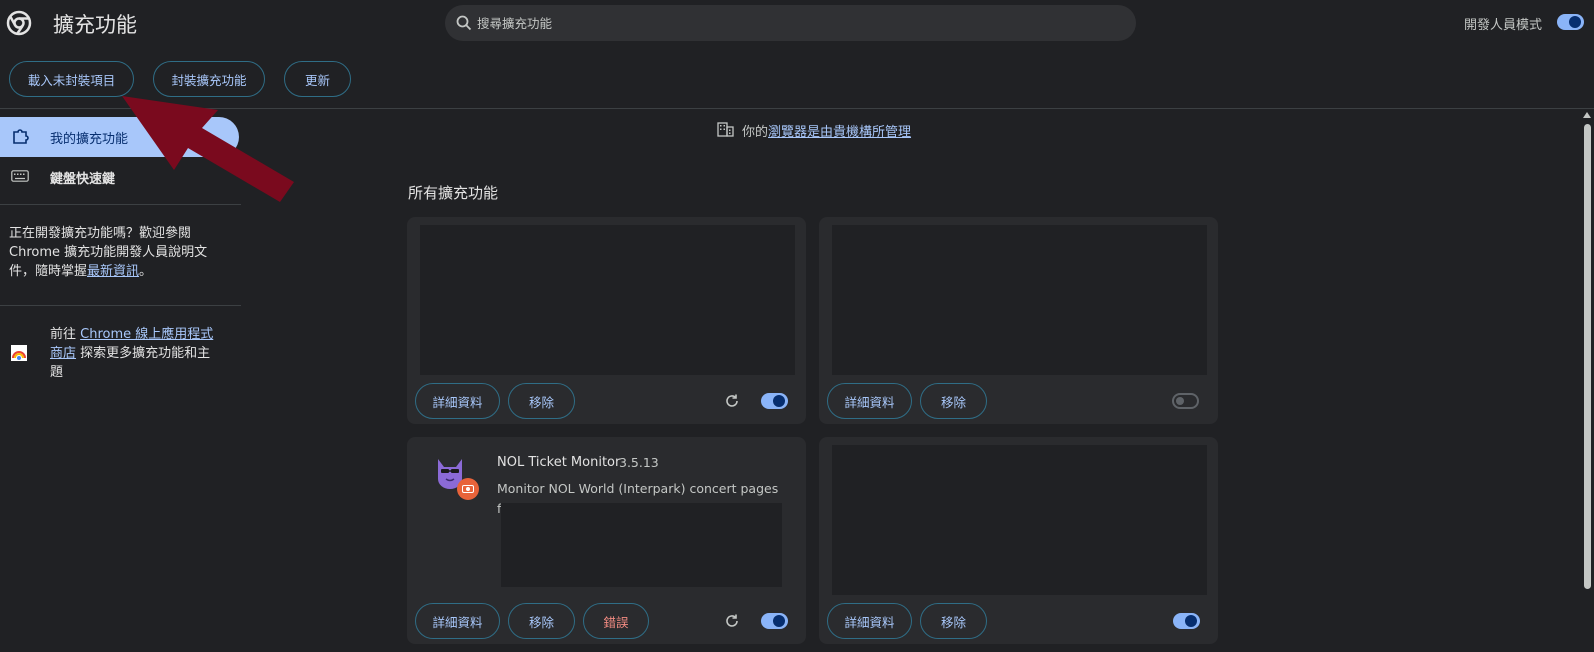 The width and height of the screenshot is (1594, 652). What do you see at coordinates (21, 136) in the screenshot?
I see `puzzle-icon` at bounding box center [21, 136].